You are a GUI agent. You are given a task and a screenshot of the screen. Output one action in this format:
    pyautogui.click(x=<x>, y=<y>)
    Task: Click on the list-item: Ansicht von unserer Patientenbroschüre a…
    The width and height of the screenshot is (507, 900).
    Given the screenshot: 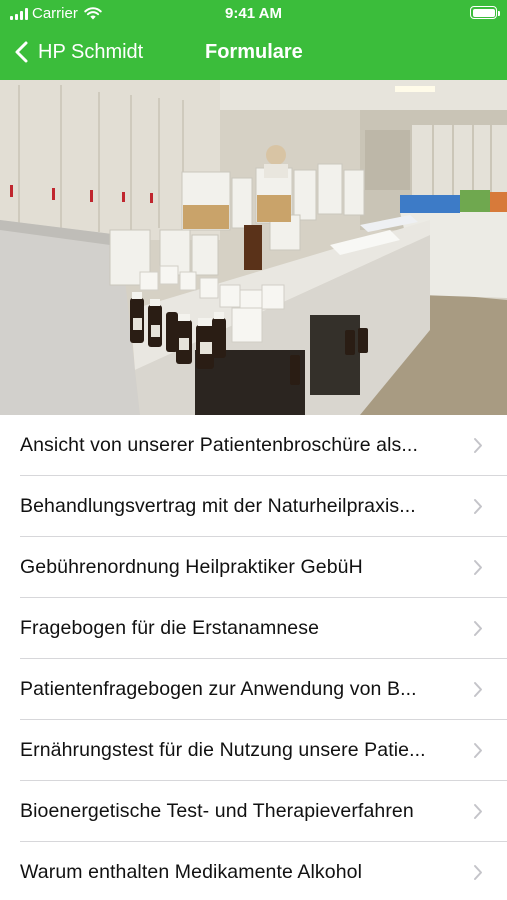 What is the action you would take?
    pyautogui.click(x=253, y=445)
    